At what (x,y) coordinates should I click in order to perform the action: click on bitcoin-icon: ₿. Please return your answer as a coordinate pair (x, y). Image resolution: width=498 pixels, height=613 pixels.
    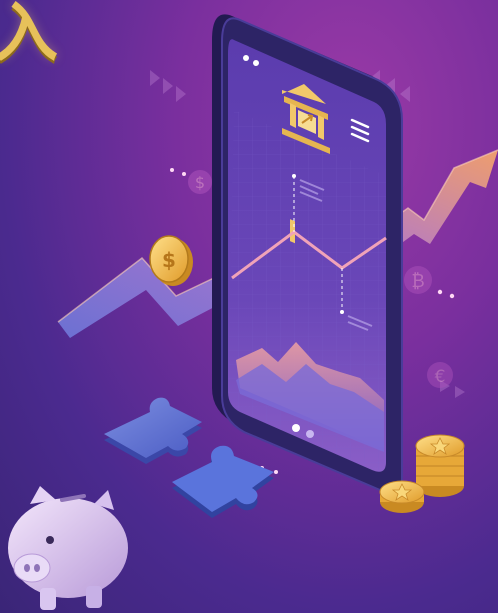
    Looking at the image, I should click on (418, 280).